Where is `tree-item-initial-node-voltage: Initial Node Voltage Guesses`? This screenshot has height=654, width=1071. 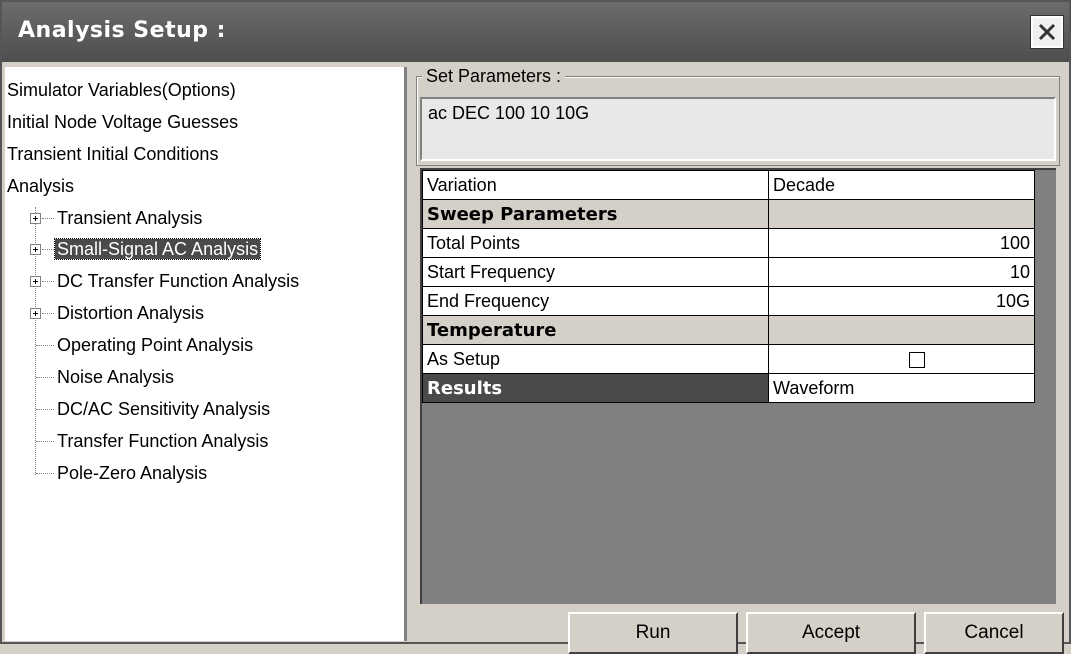 tree-item-initial-node-voltage: Initial Node Voltage Guesses is located at coordinates (122, 122).